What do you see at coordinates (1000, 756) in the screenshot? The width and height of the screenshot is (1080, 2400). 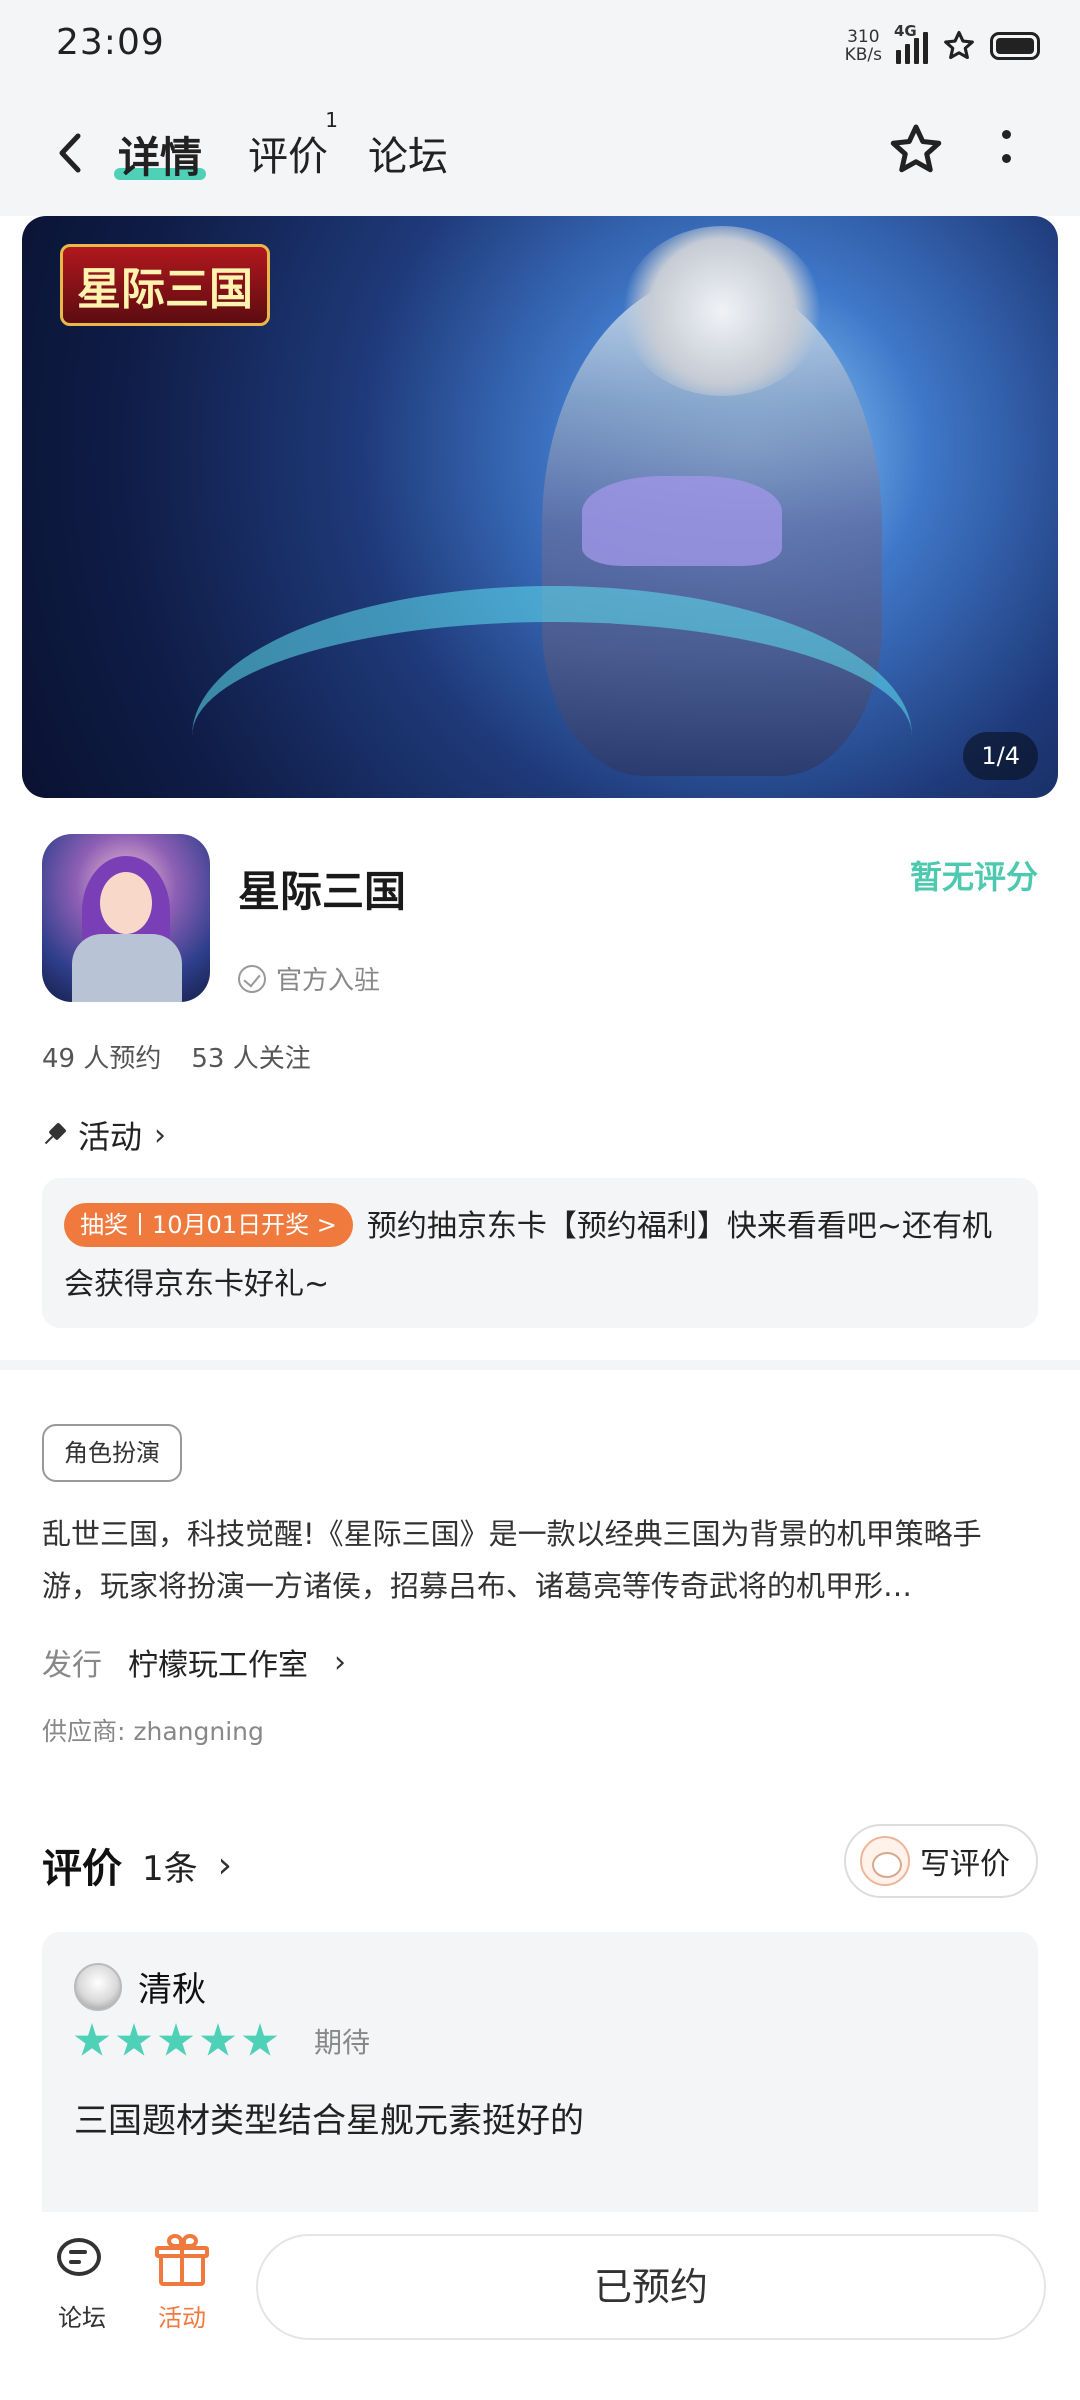 I see `banner-page-indicator: 1/4` at bounding box center [1000, 756].